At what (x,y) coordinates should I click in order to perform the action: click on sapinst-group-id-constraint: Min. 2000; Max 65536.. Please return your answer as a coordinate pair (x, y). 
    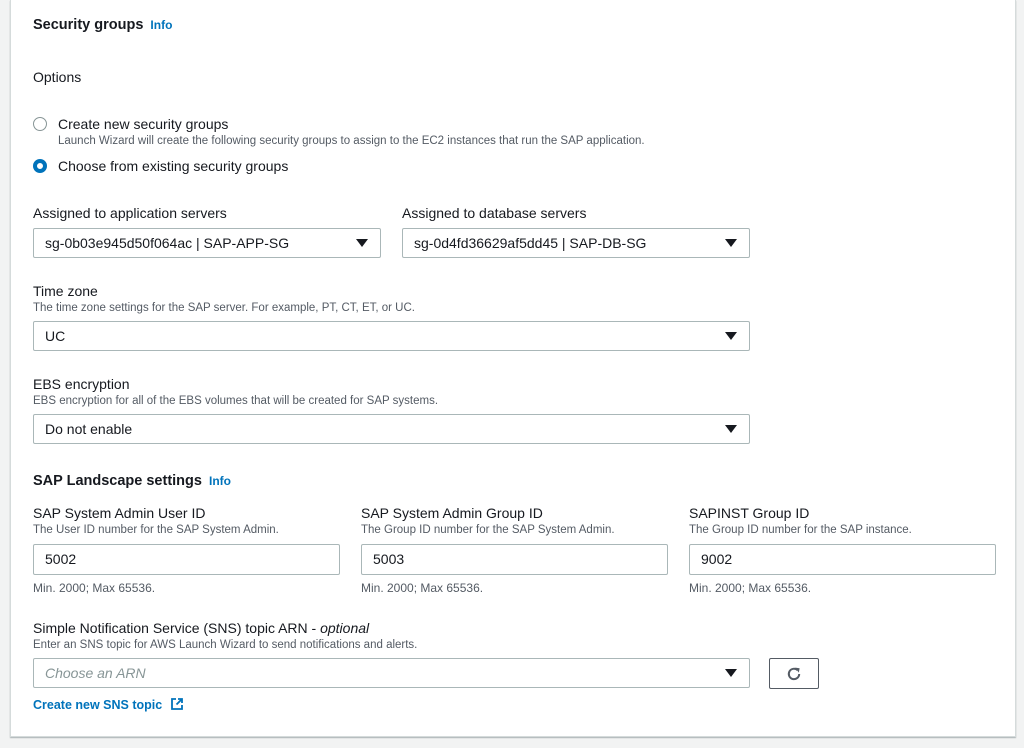
    Looking at the image, I should click on (750, 588).